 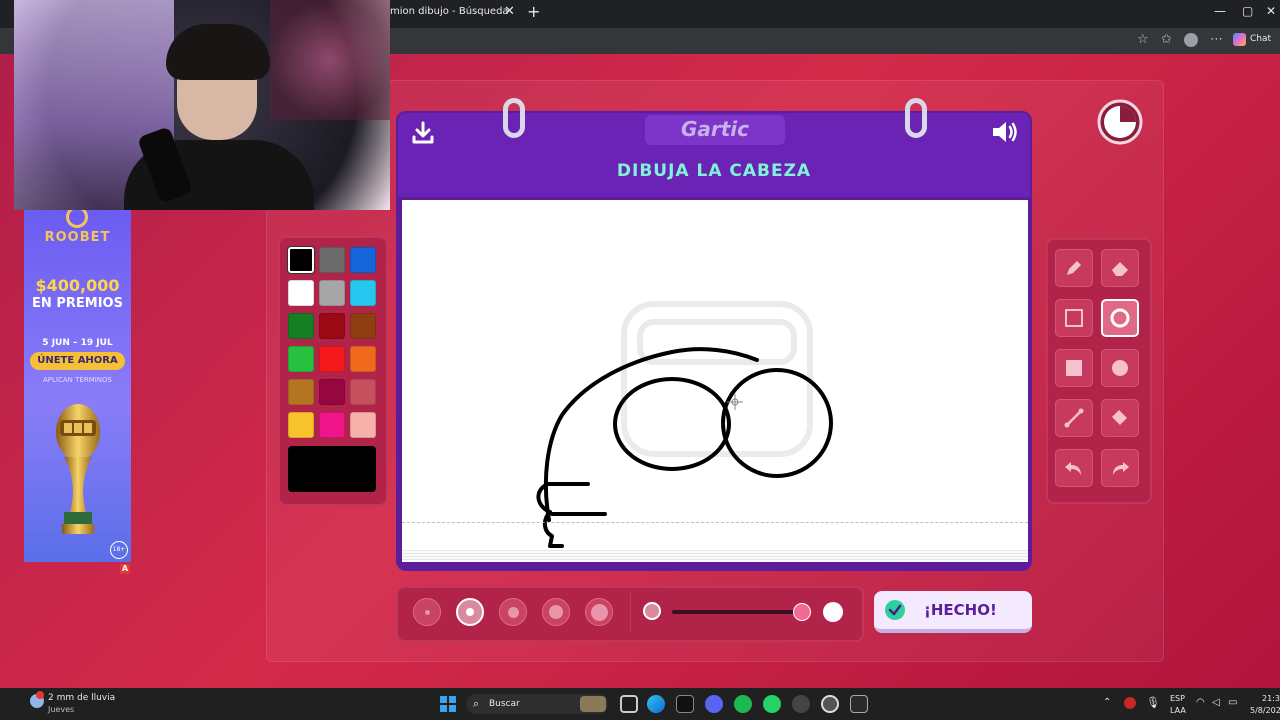 What do you see at coordinates (1232, 702) in the screenshot?
I see `battery-icon: ▭` at bounding box center [1232, 702].